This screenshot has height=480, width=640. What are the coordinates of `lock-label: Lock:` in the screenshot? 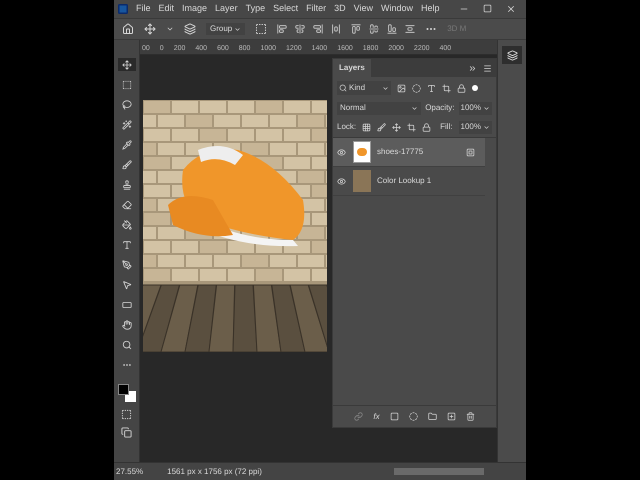 It's located at (346, 127).